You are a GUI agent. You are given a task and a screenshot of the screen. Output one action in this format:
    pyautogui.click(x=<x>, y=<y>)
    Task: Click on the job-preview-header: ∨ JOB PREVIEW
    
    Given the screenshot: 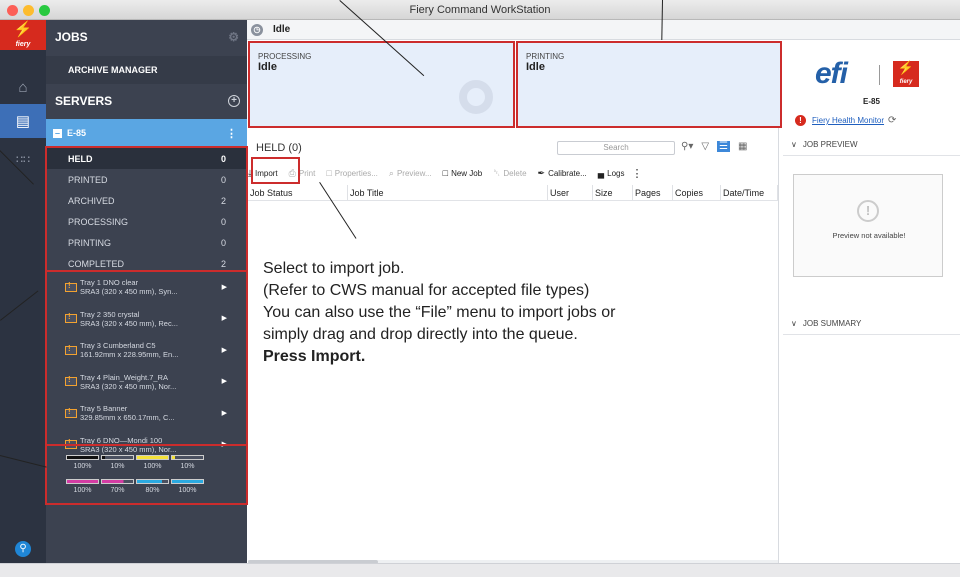 What is the action you would take?
    pyautogui.click(x=871, y=145)
    